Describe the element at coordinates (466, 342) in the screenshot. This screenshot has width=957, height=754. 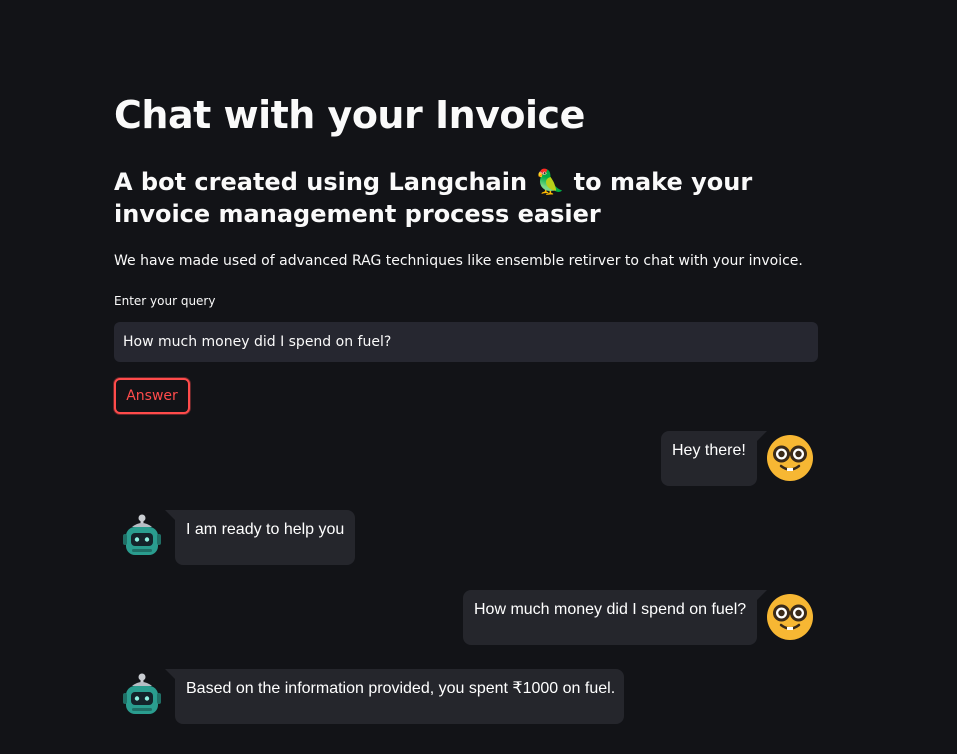
I see `query-input` at that location.